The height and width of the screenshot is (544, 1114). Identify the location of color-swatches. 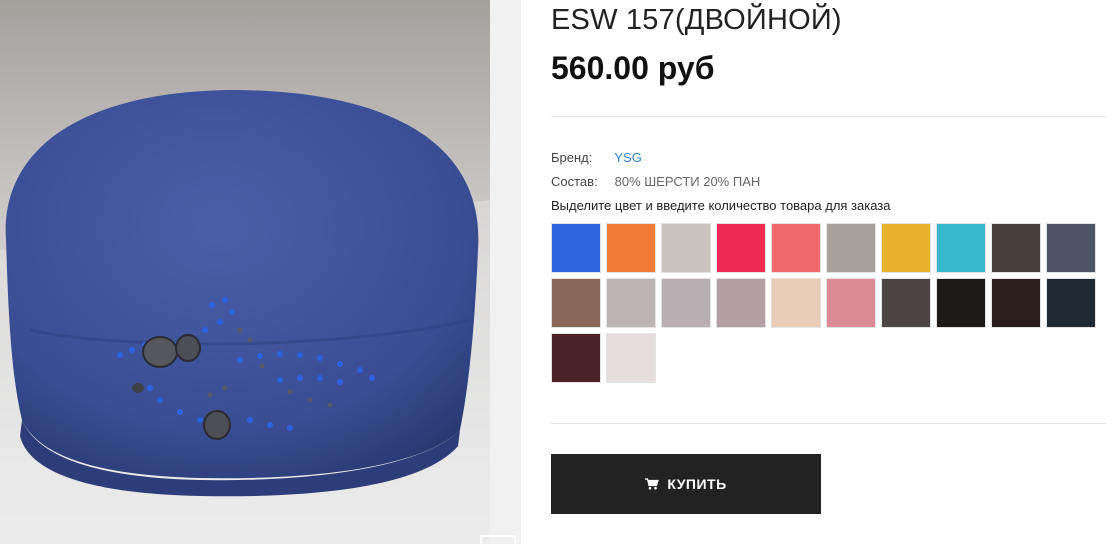
(828, 303).